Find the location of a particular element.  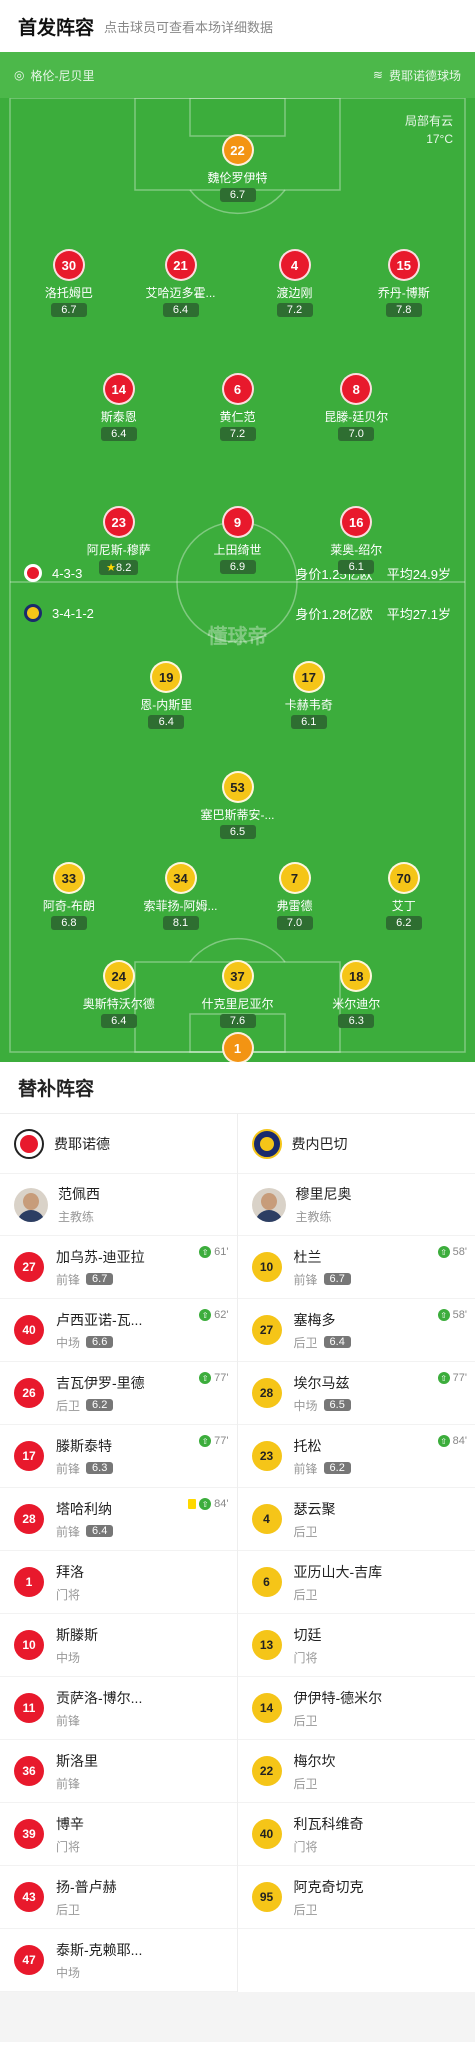

sub-player-row: 14 伊伊特-德米尔 后卫 is located at coordinates (356, 1708).